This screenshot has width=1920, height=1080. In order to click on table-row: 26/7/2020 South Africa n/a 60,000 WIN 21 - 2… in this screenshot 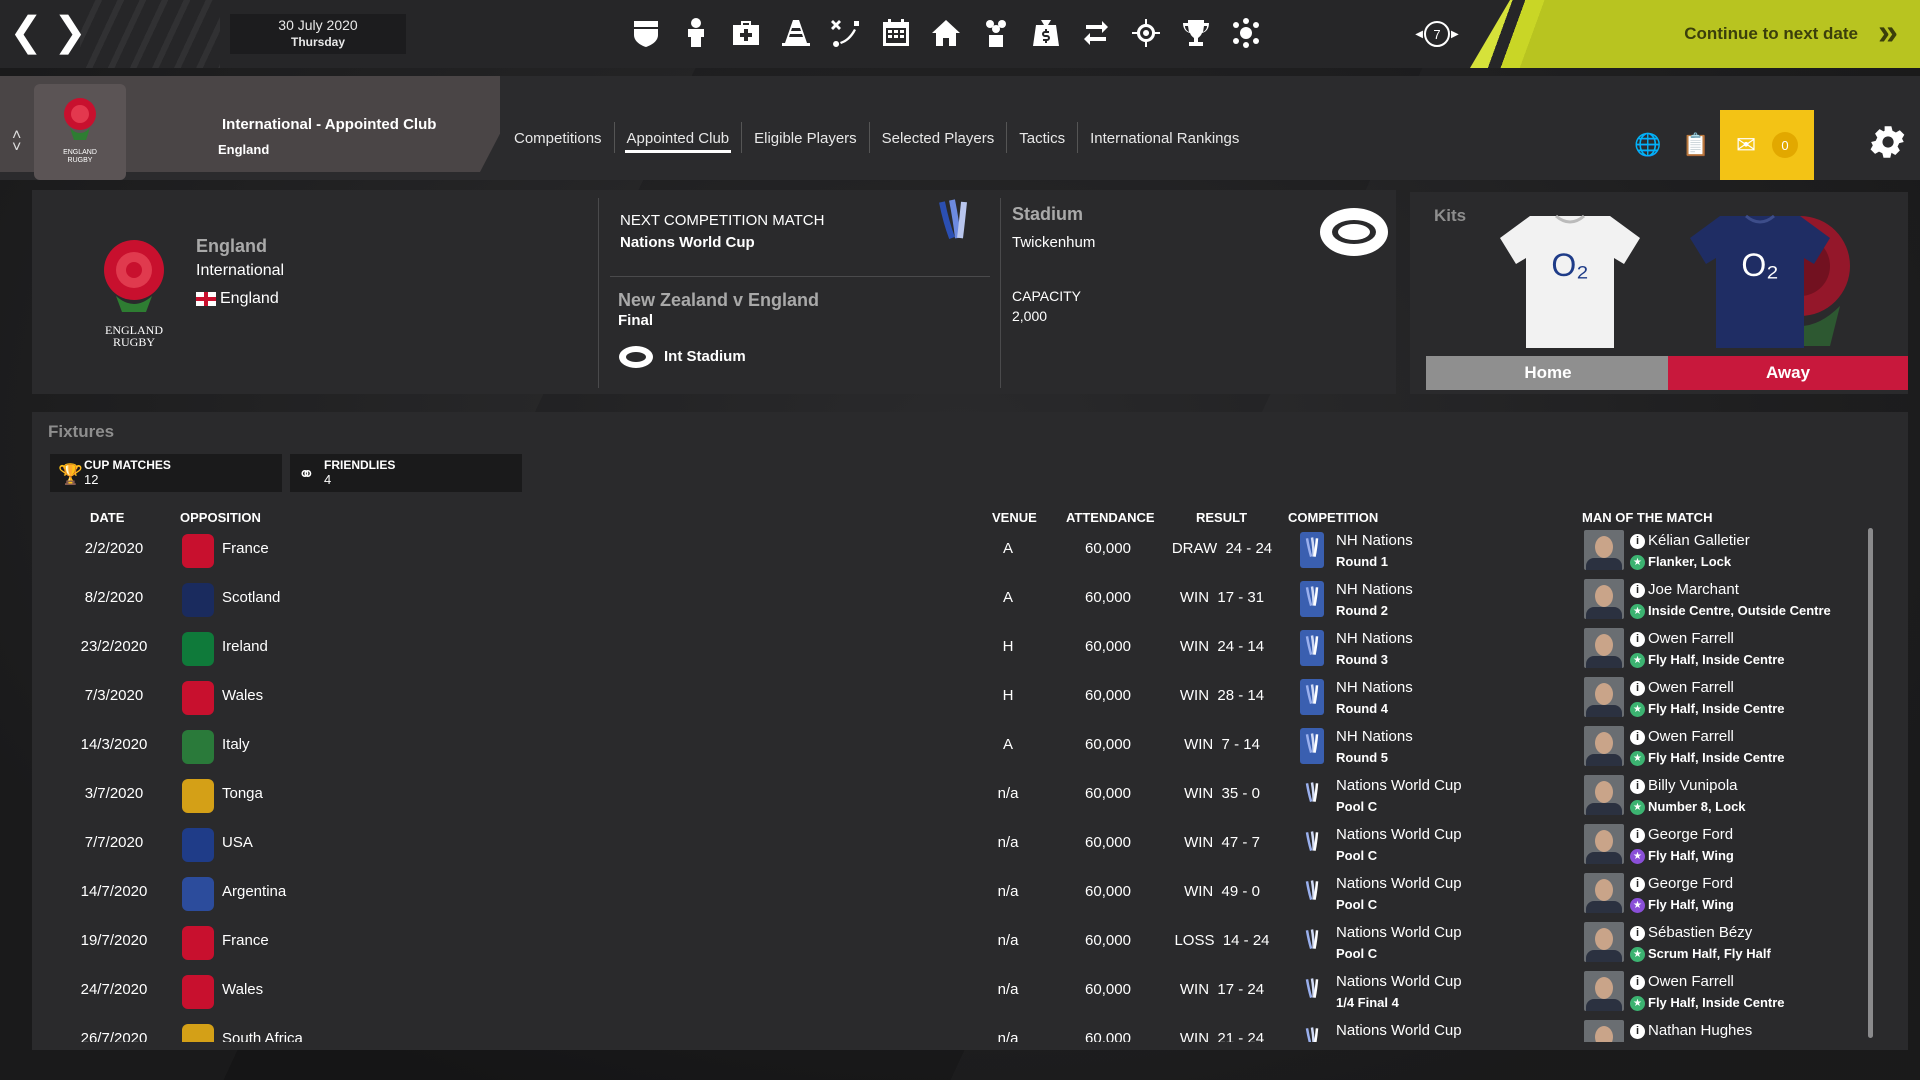, I will do `click(950, 1029)`.